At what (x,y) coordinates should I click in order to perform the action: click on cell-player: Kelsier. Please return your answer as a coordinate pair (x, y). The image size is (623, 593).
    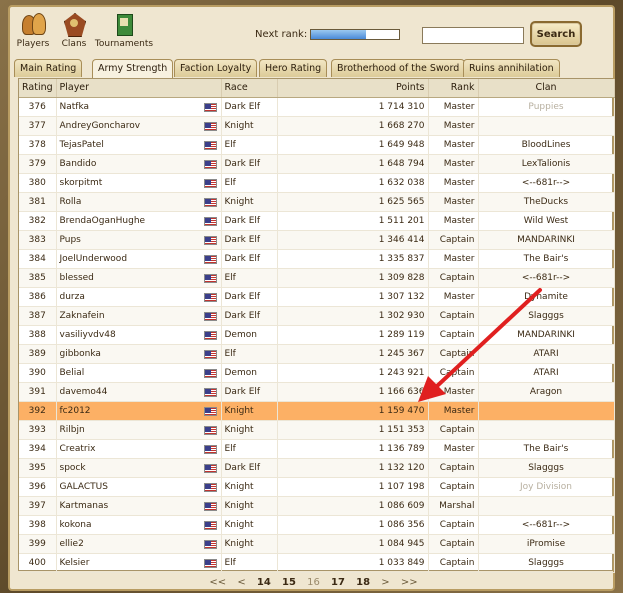
    Looking at the image, I should click on (139, 563).